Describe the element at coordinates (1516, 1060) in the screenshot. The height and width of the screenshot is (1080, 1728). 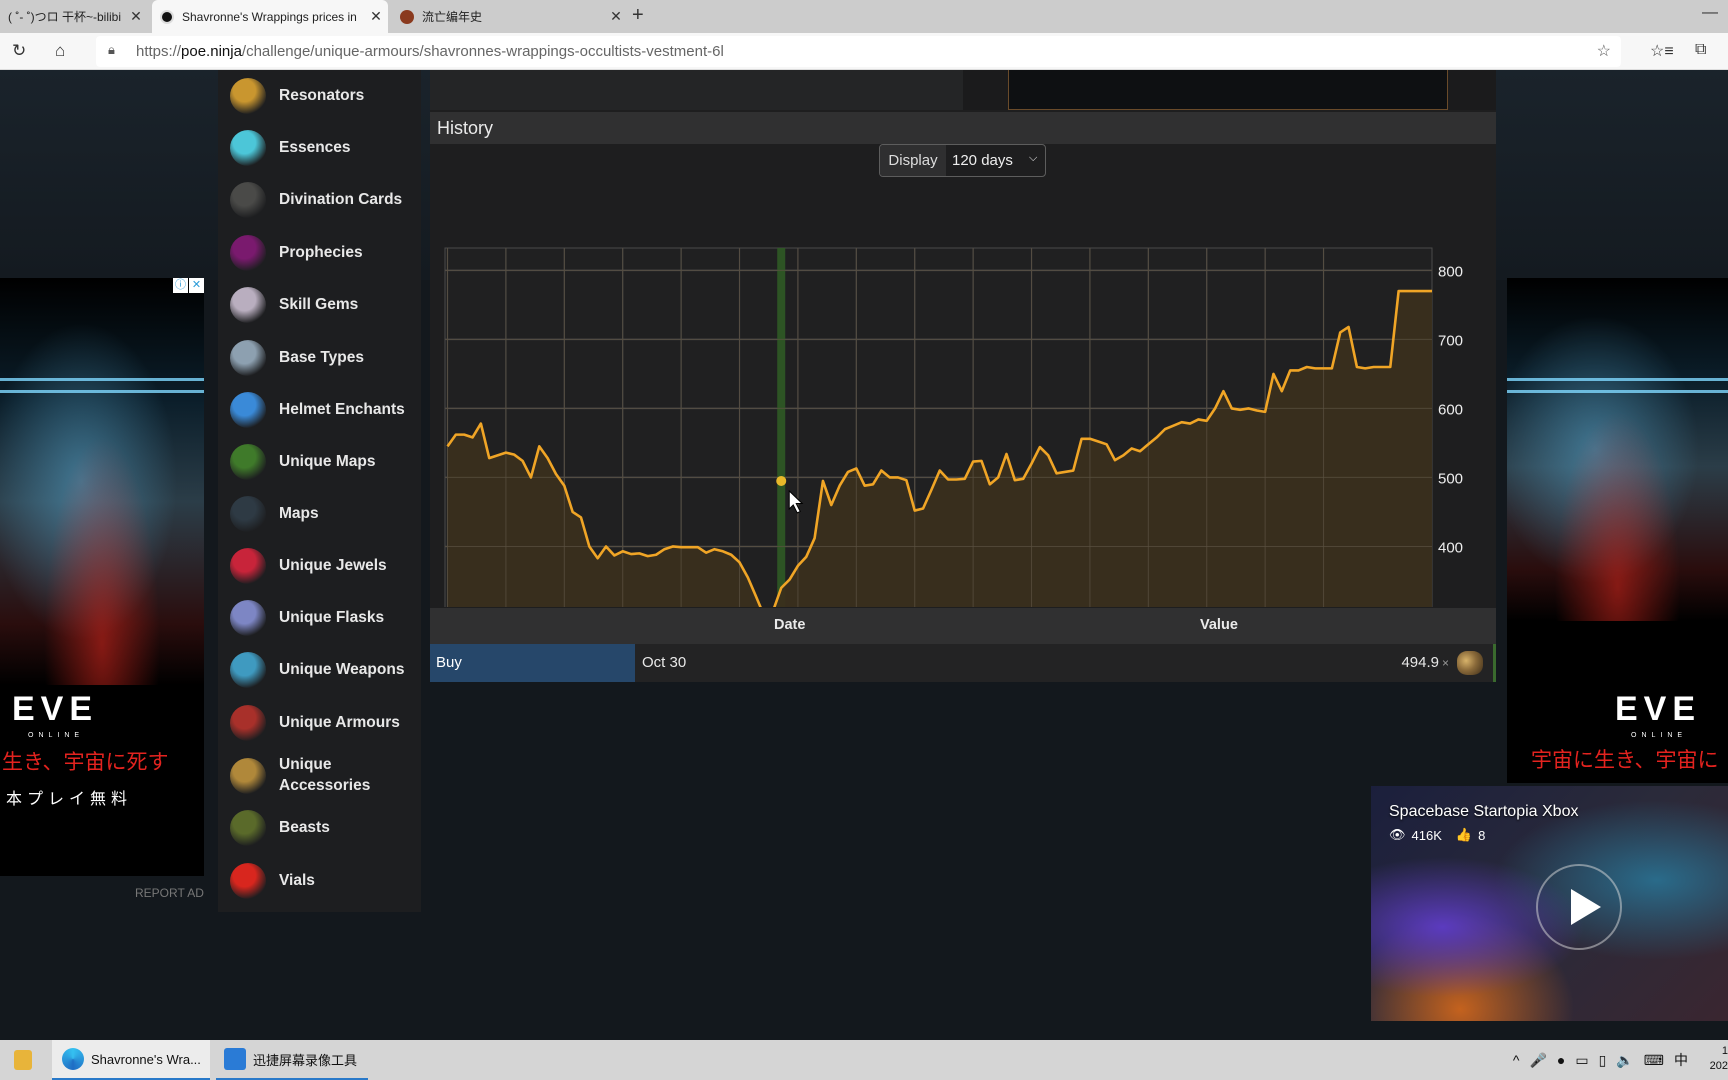
I see `tray-icon: ^` at that location.